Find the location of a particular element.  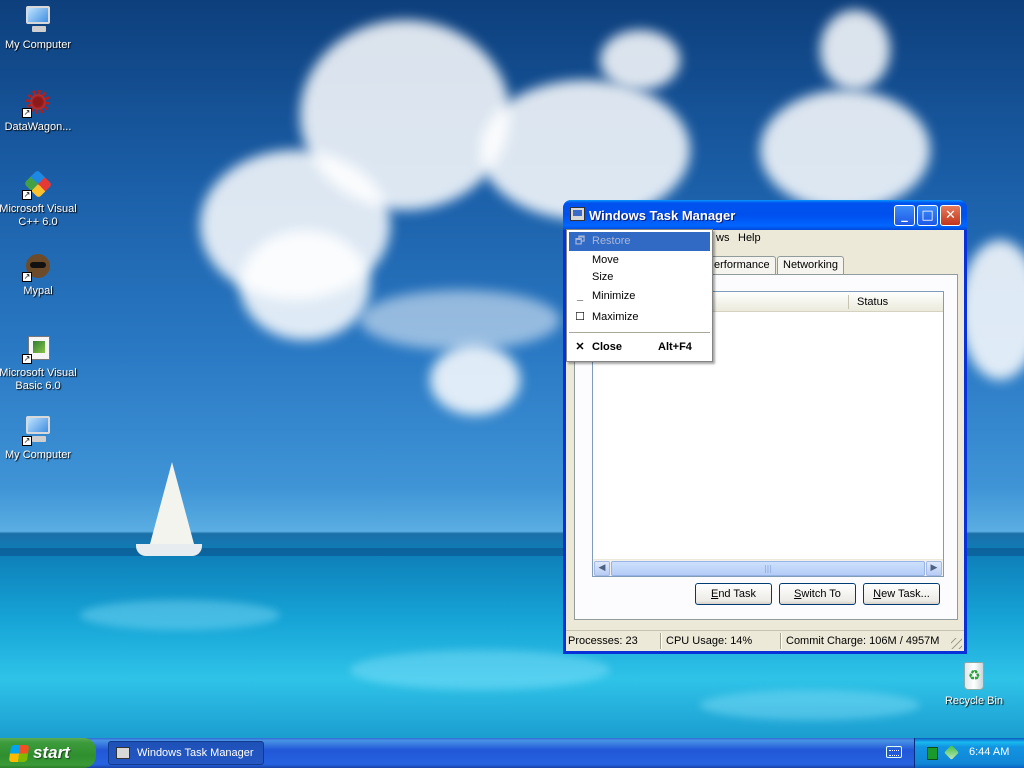

recycle-bin-icon is located at coordinates (974, 676).